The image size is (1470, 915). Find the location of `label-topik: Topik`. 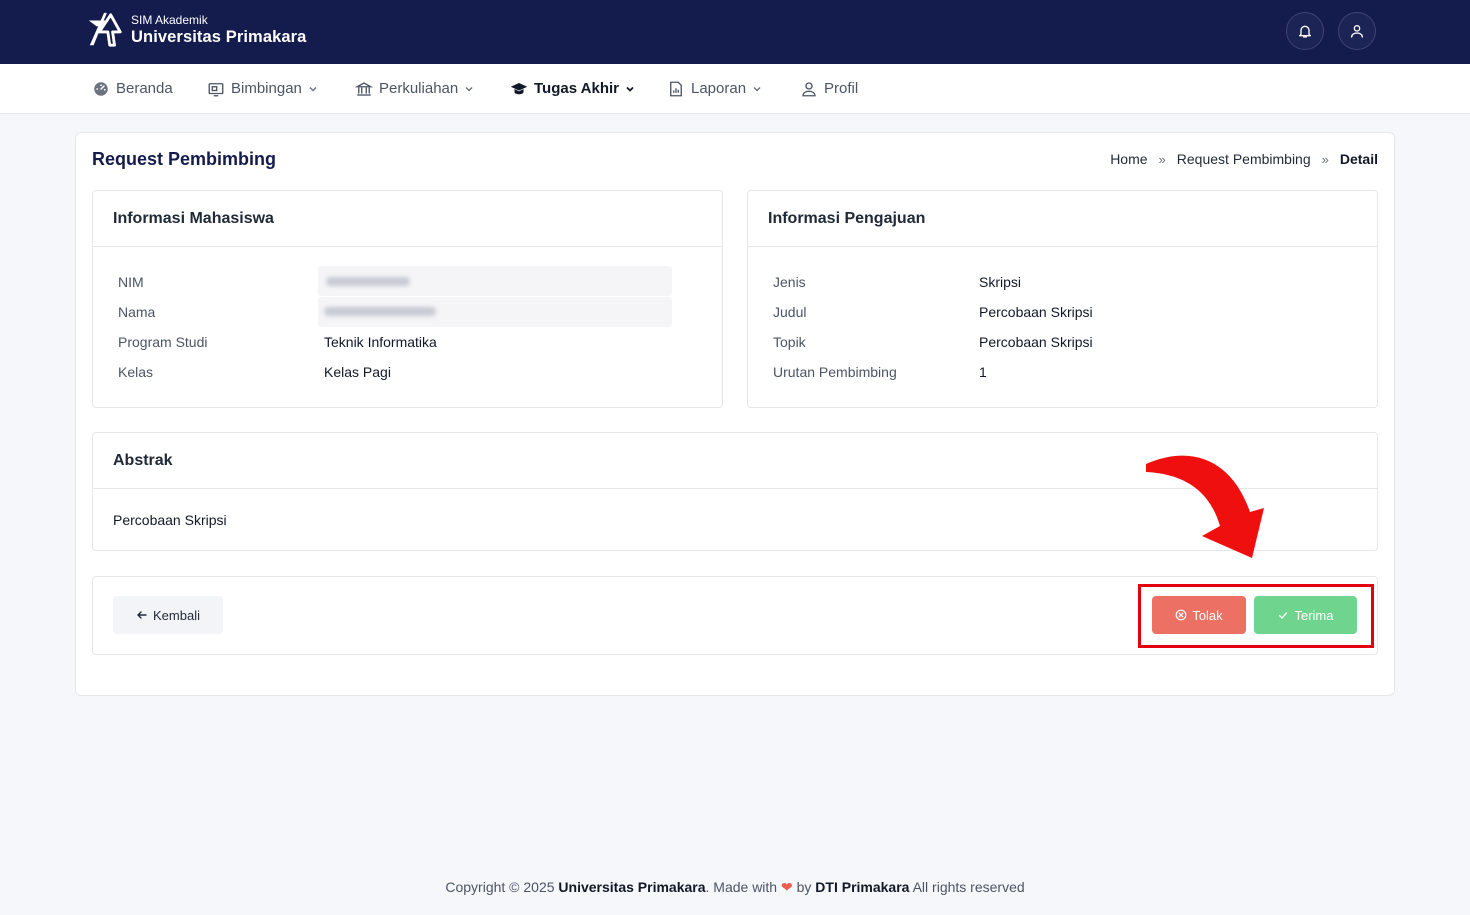

label-topik: Topik is located at coordinates (789, 342).